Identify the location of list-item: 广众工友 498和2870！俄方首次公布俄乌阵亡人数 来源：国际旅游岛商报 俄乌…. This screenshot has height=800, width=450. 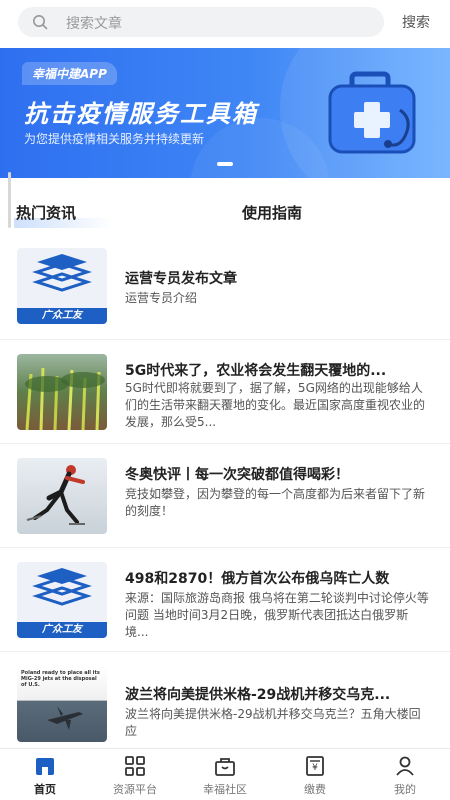
(225, 600).